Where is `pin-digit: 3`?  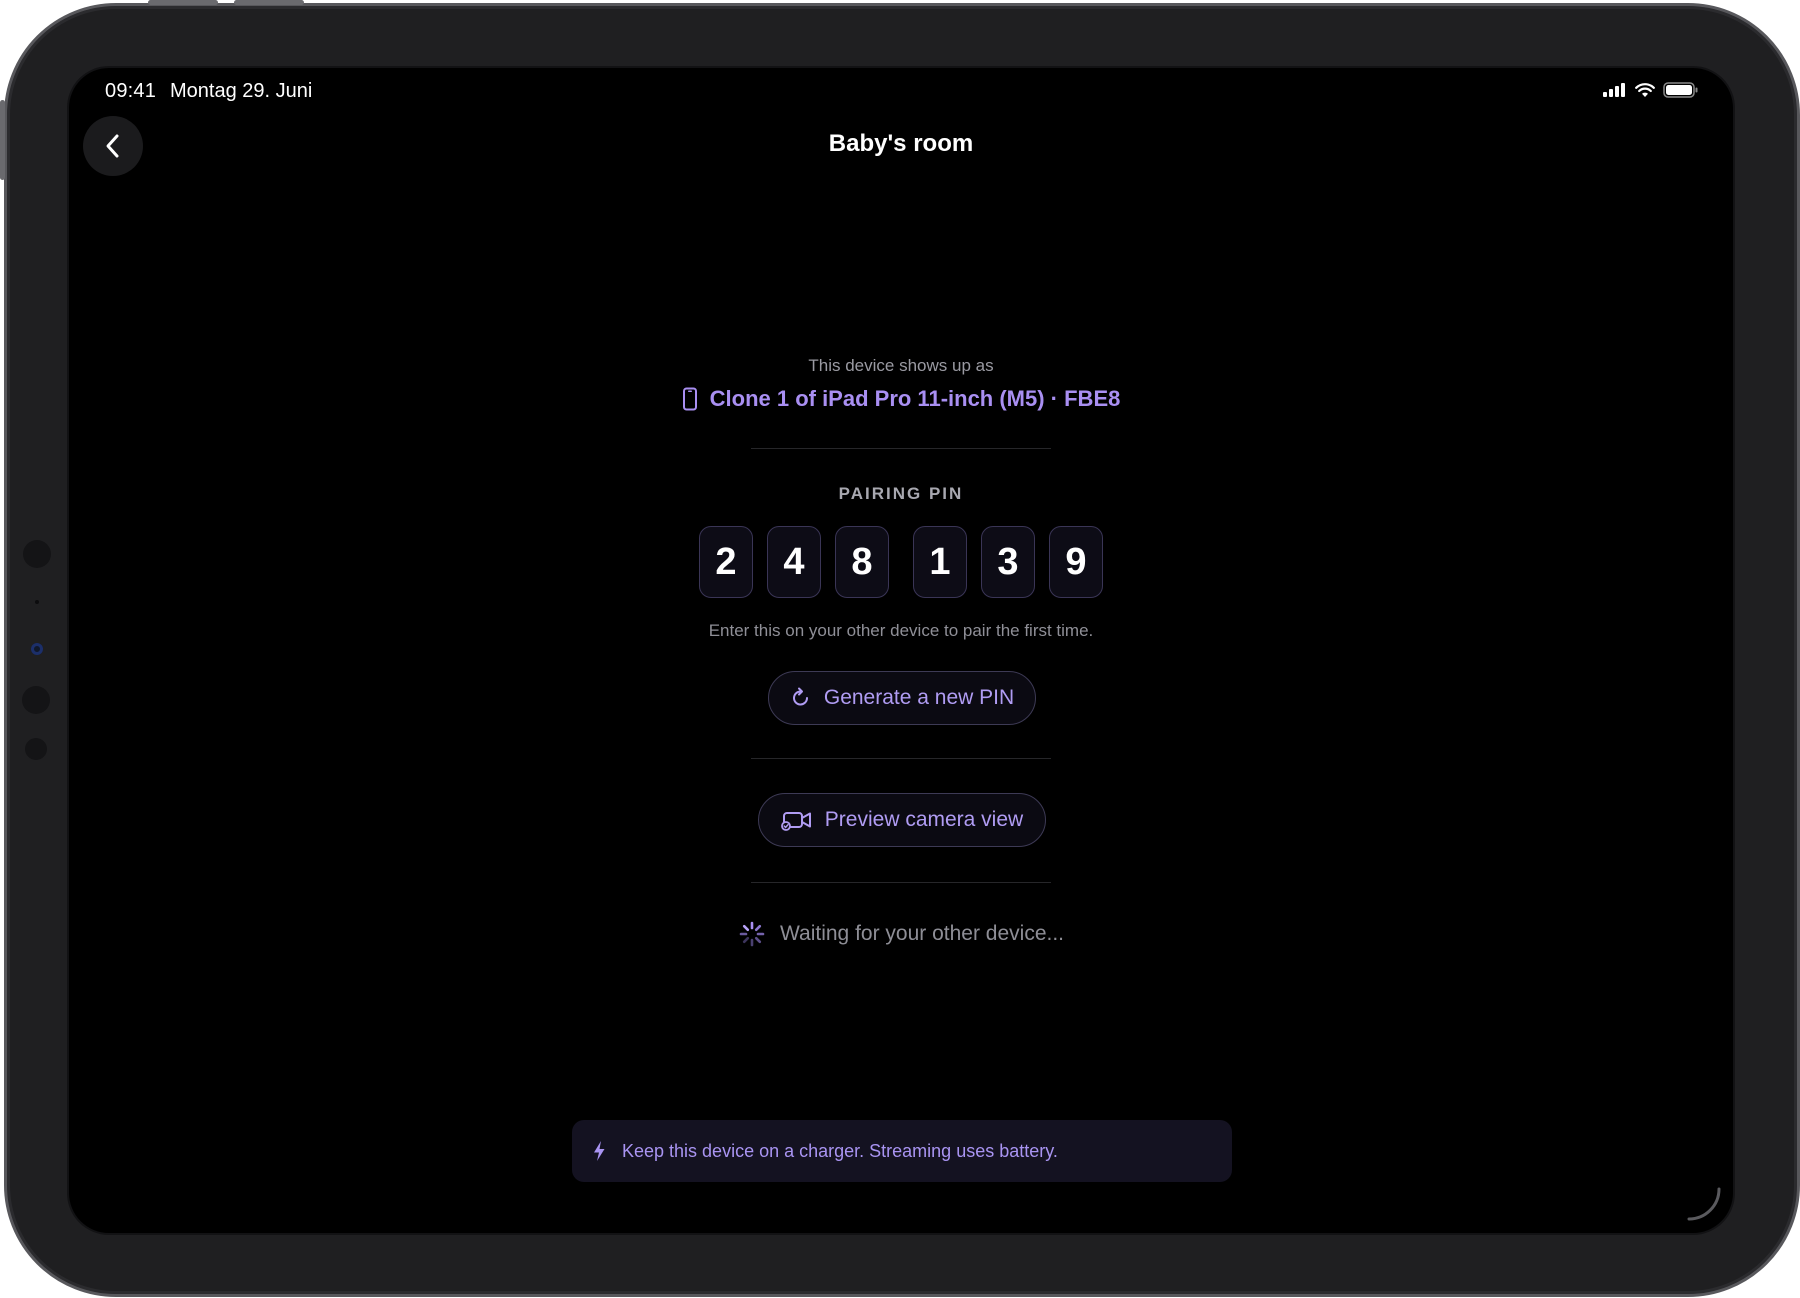
pin-digit: 3 is located at coordinates (1008, 562).